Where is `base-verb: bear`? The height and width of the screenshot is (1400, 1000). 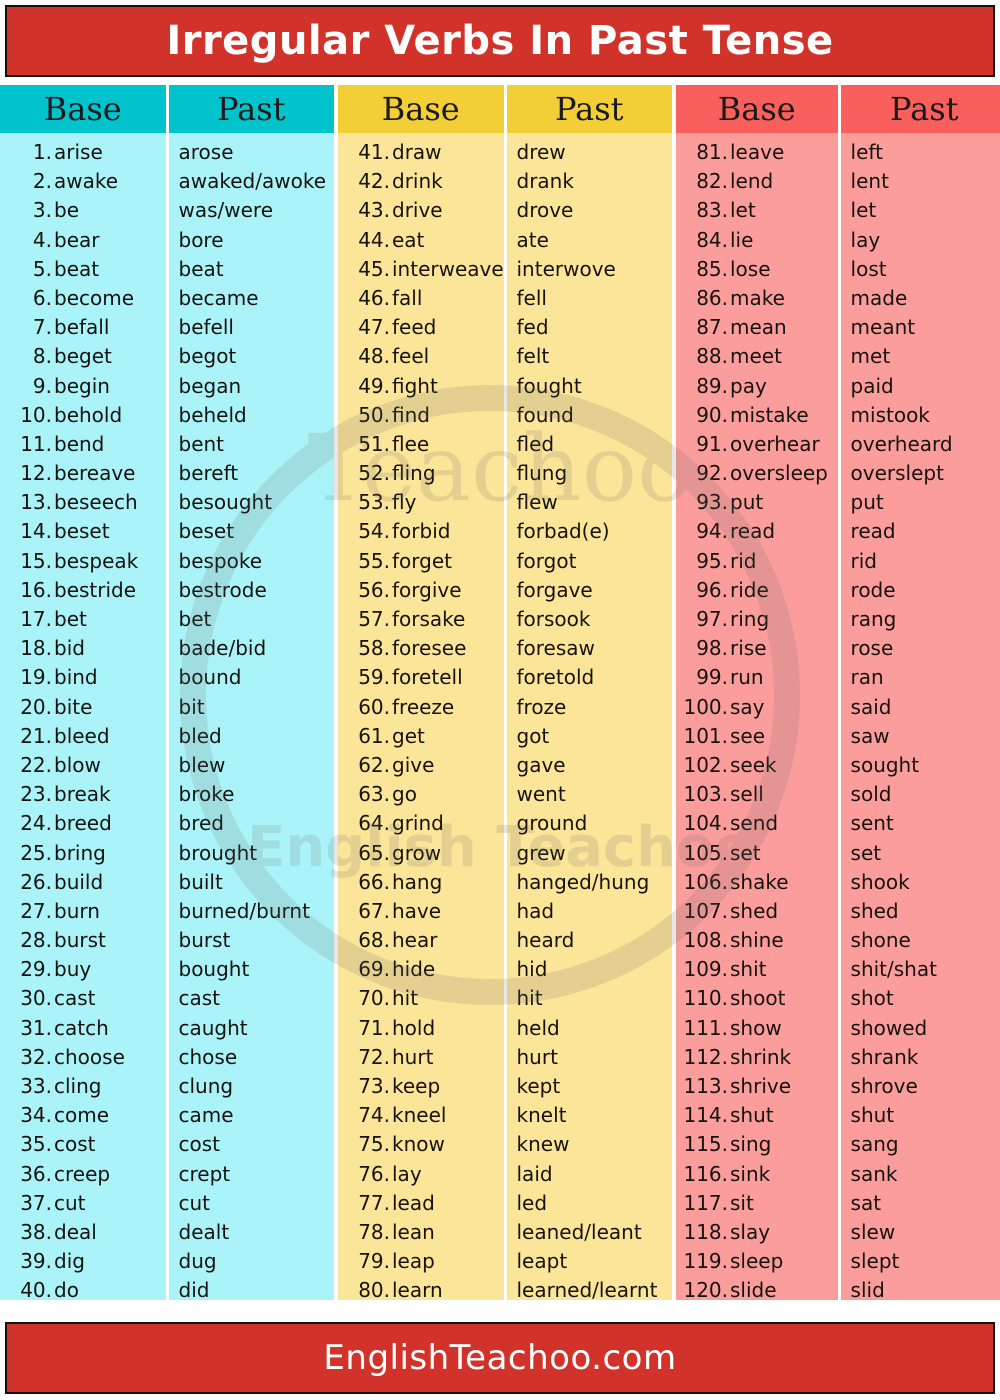
base-verb: bear is located at coordinates (77, 239).